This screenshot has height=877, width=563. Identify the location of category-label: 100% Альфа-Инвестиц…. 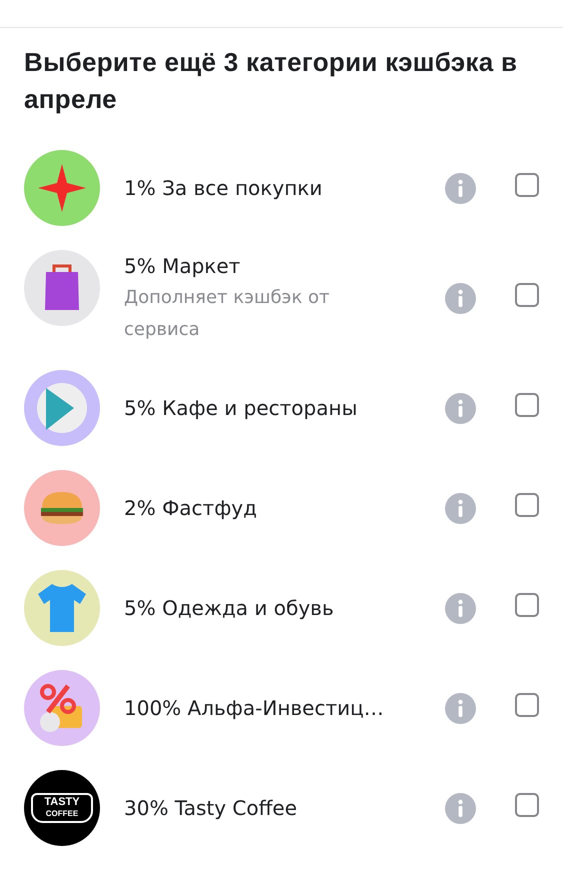
(254, 708).